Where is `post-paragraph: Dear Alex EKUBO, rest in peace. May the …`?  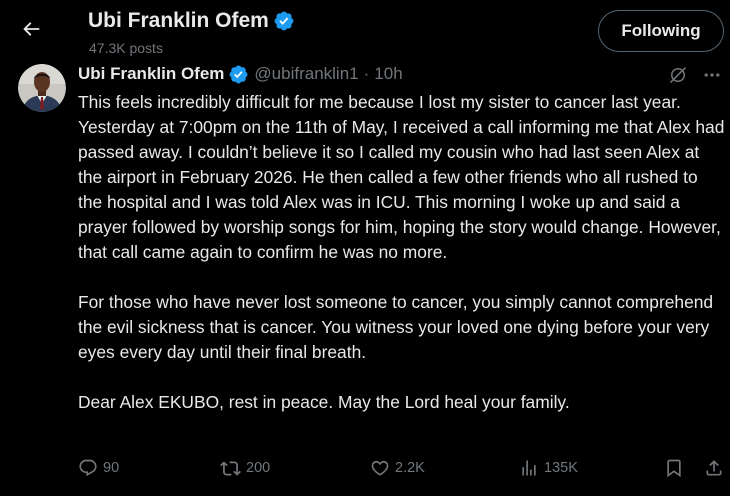
post-paragraph: Dear Alex EKUBO, rest in peace. May the … is located at coordinates (324, 402).